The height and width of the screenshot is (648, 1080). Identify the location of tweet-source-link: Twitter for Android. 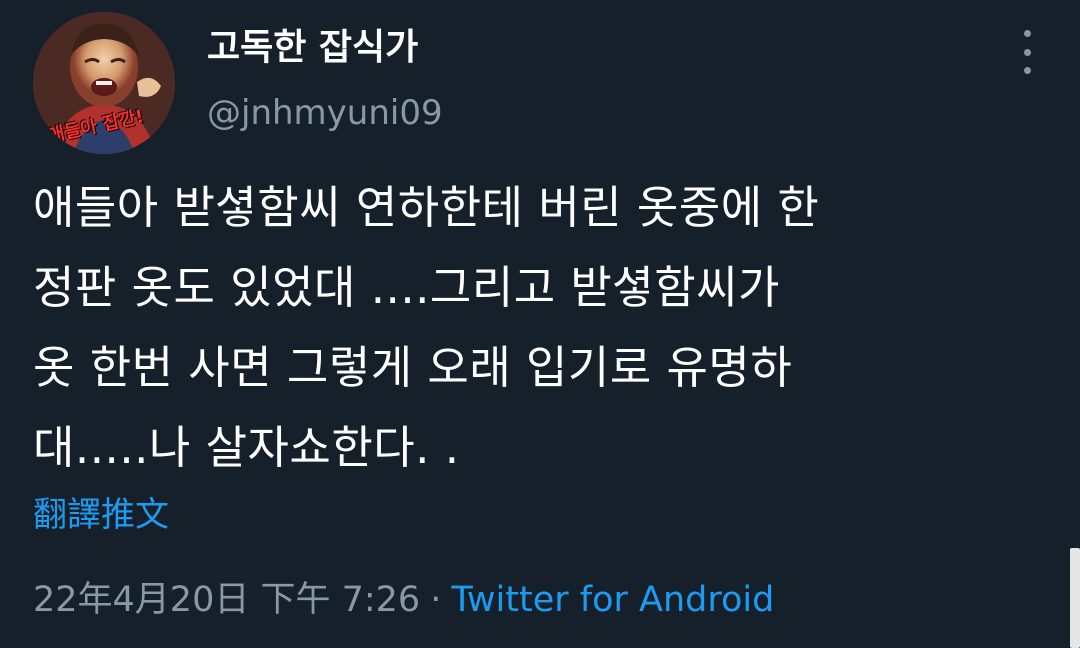
(612, 600).